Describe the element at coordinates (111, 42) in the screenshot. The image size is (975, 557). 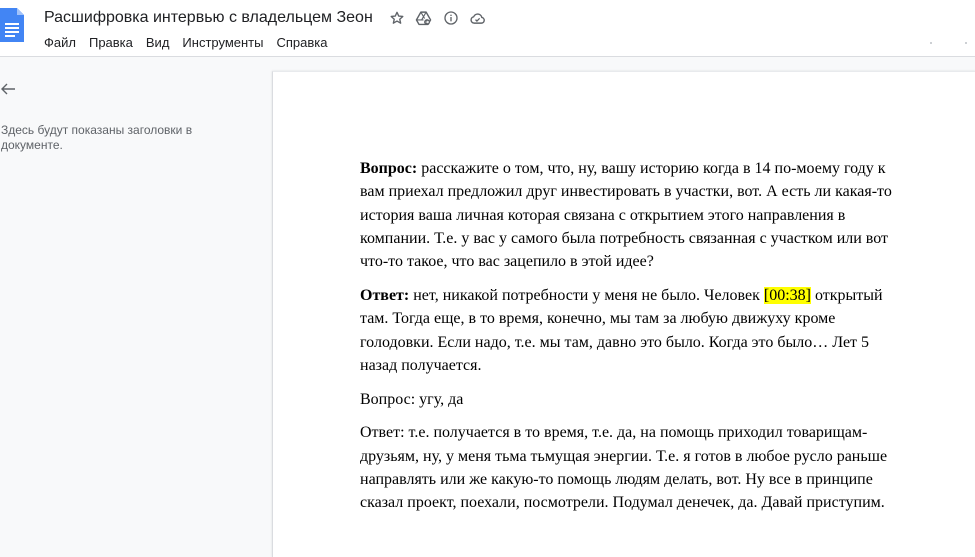
I see `menu-edit: Правка` at that location.